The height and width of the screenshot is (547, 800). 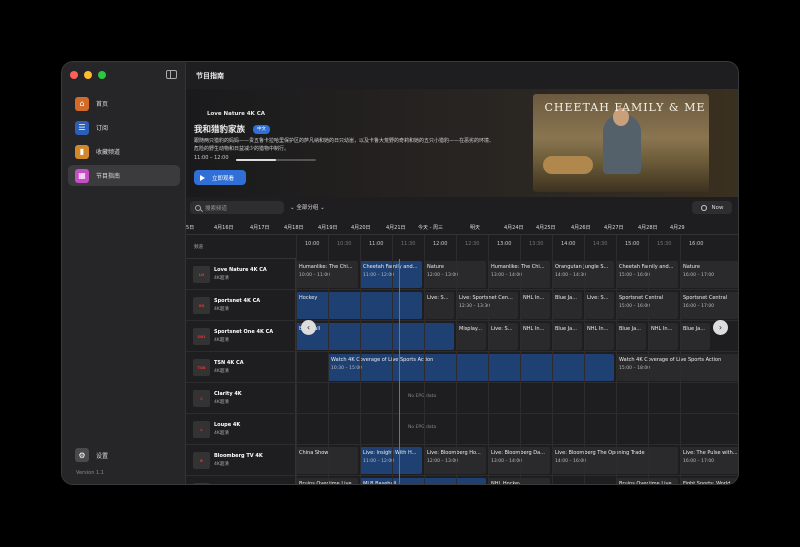 What do you see at coordinates (546, 227) in the screenshot?
I see `date-tab: 4月25日` at bounding box center [546, 227].